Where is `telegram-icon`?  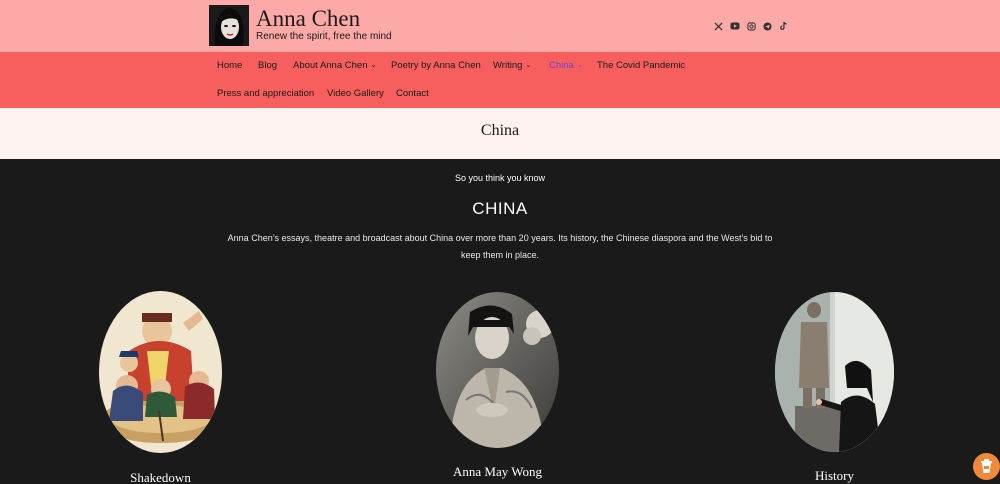
telegram-icon is located at coordinates (767, 26).